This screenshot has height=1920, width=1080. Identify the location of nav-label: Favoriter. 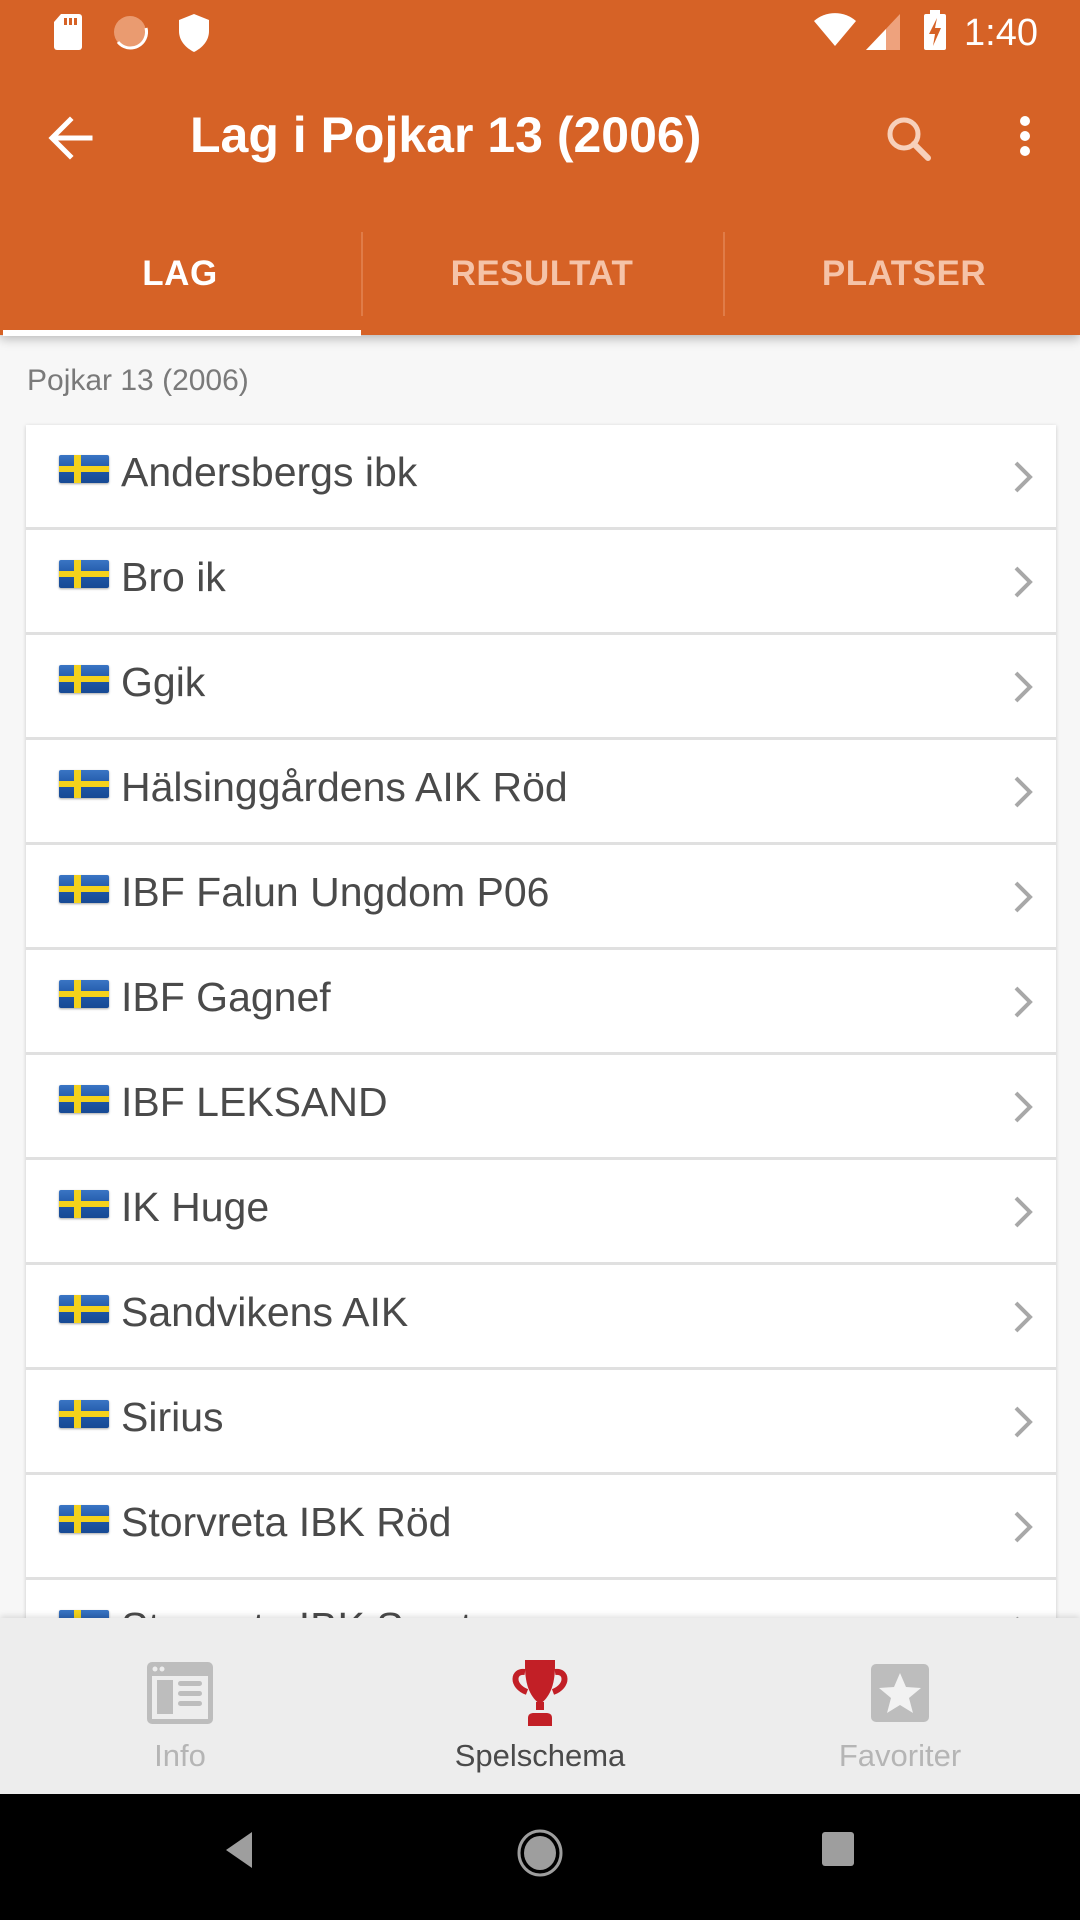
(900, 1755).